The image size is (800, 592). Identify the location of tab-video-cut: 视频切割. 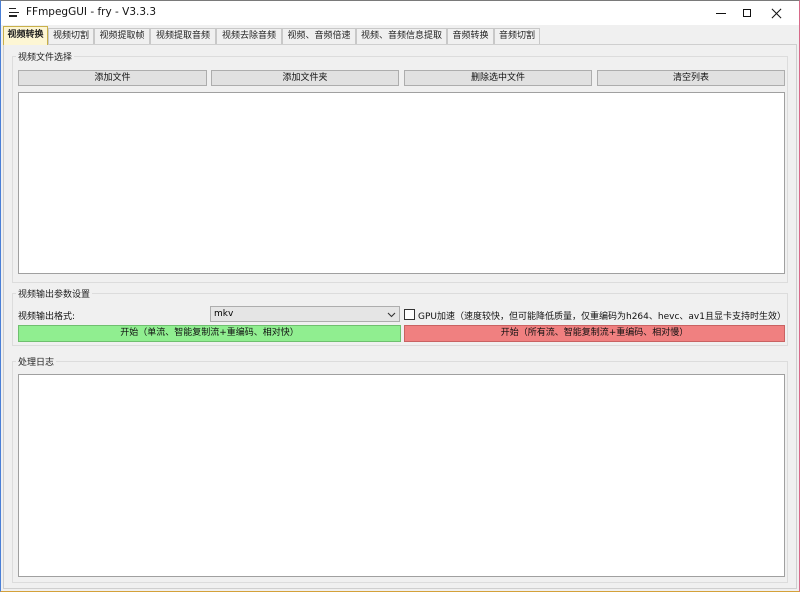
(71, 36).